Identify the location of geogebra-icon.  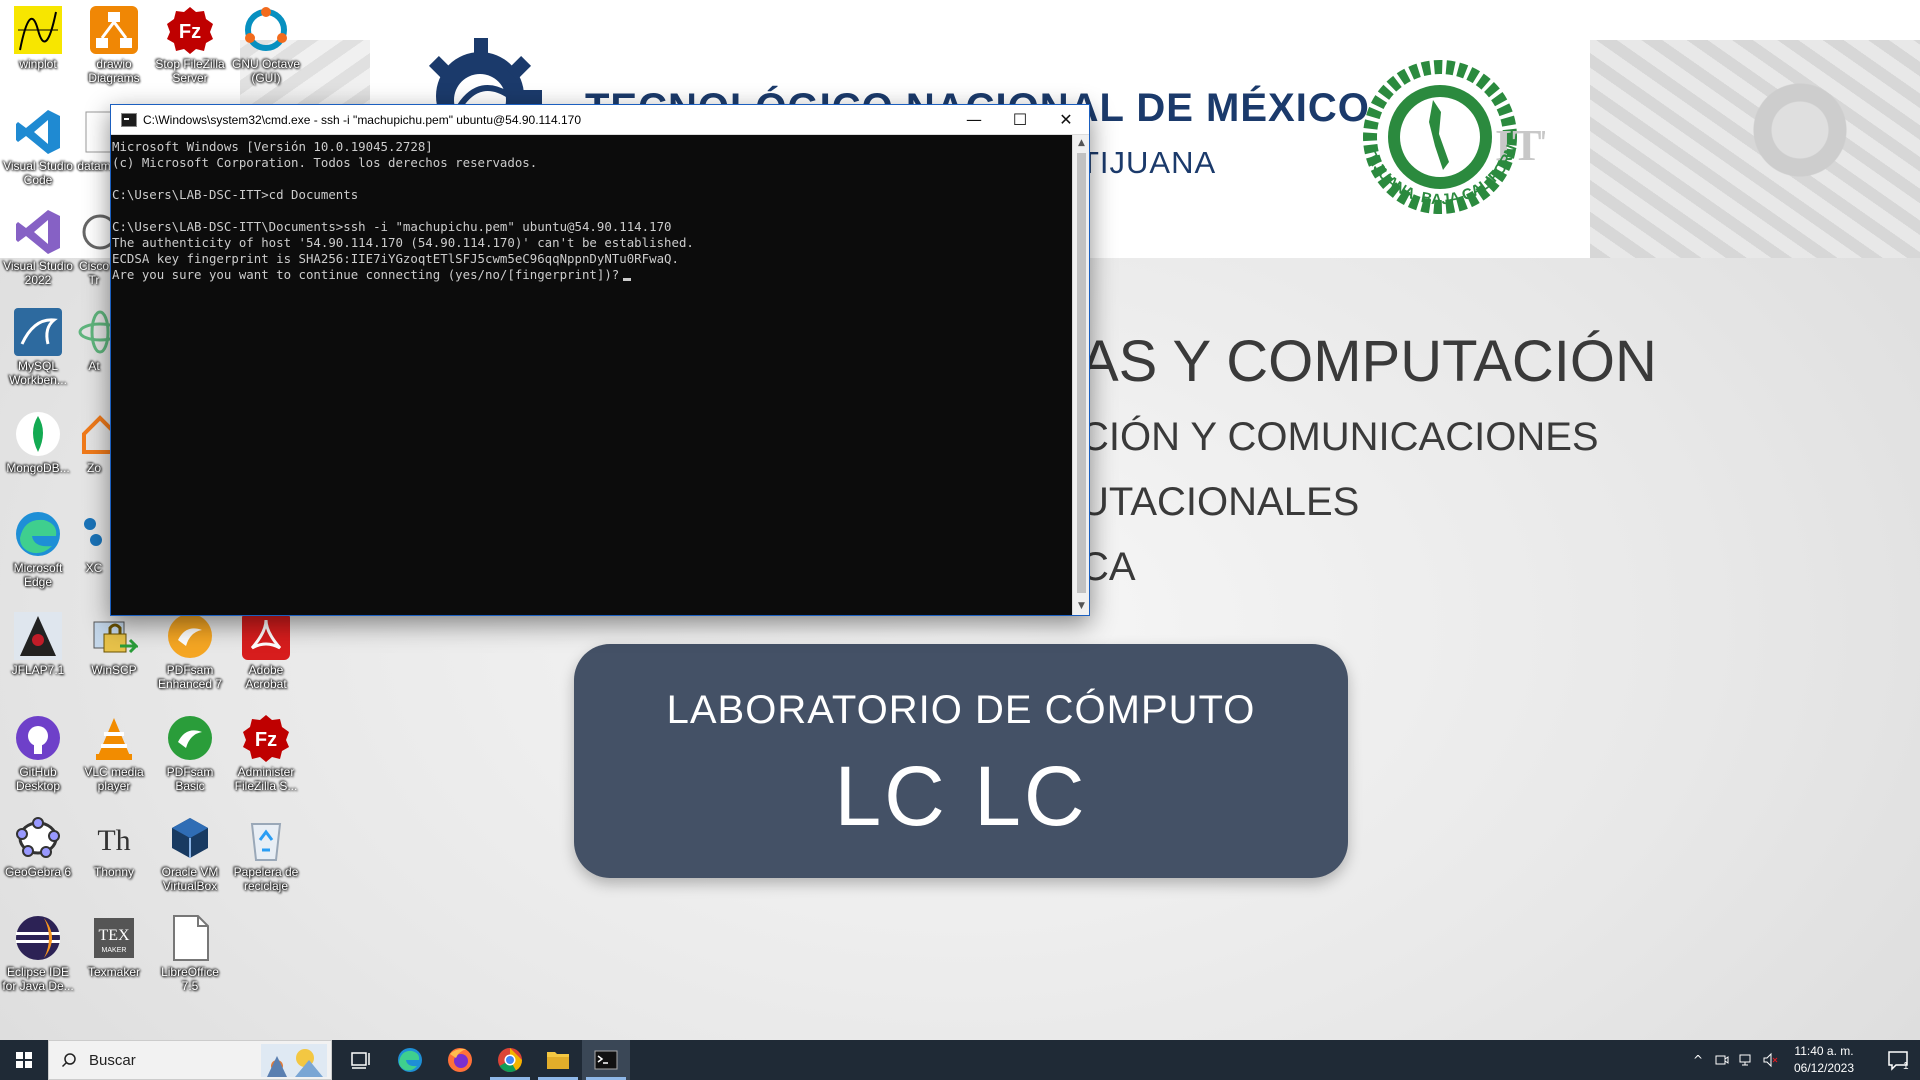
(38, 837).